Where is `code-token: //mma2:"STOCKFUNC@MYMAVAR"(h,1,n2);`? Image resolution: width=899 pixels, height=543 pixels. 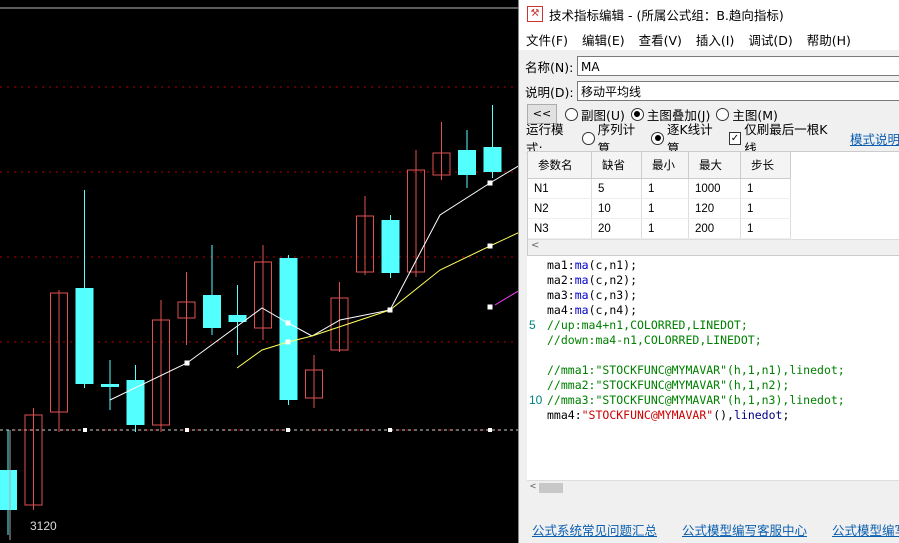 code-token: //mma2:"STOCKFUNC@MYMAVAR"(h,1,n2); is located at coordinates (668, 385).